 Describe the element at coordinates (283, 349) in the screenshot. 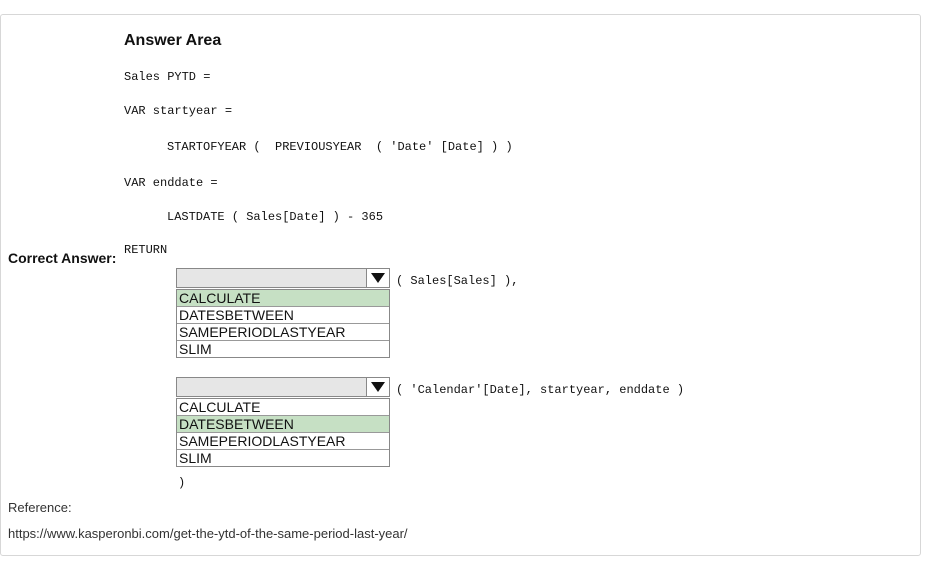

I see `dropdown-1-option-slim: SLIM` at that location.